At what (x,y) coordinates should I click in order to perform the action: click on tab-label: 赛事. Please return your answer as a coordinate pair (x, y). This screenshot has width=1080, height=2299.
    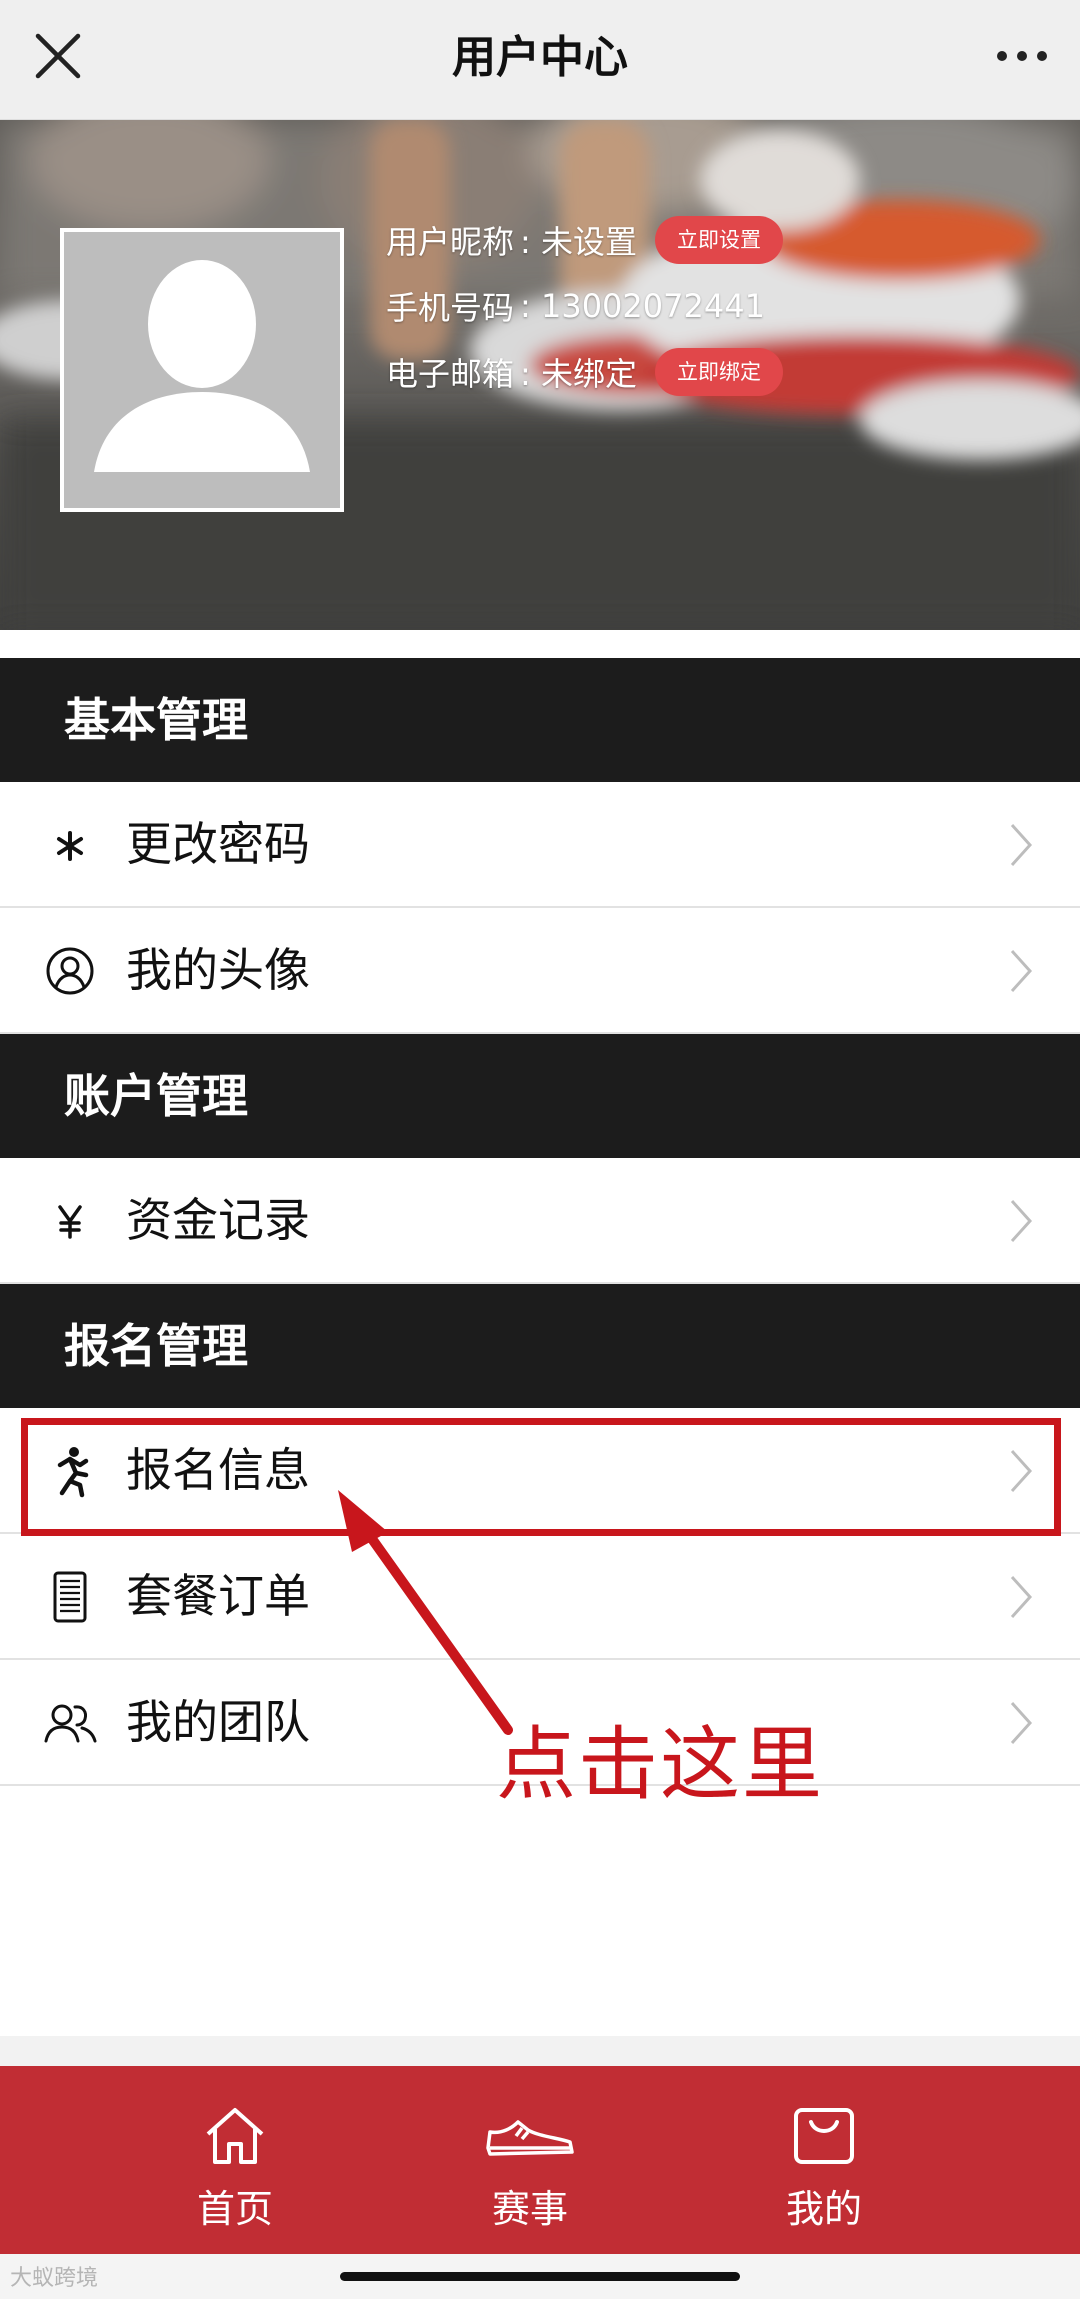
    Looking at the image, I should click on (529, 2209).